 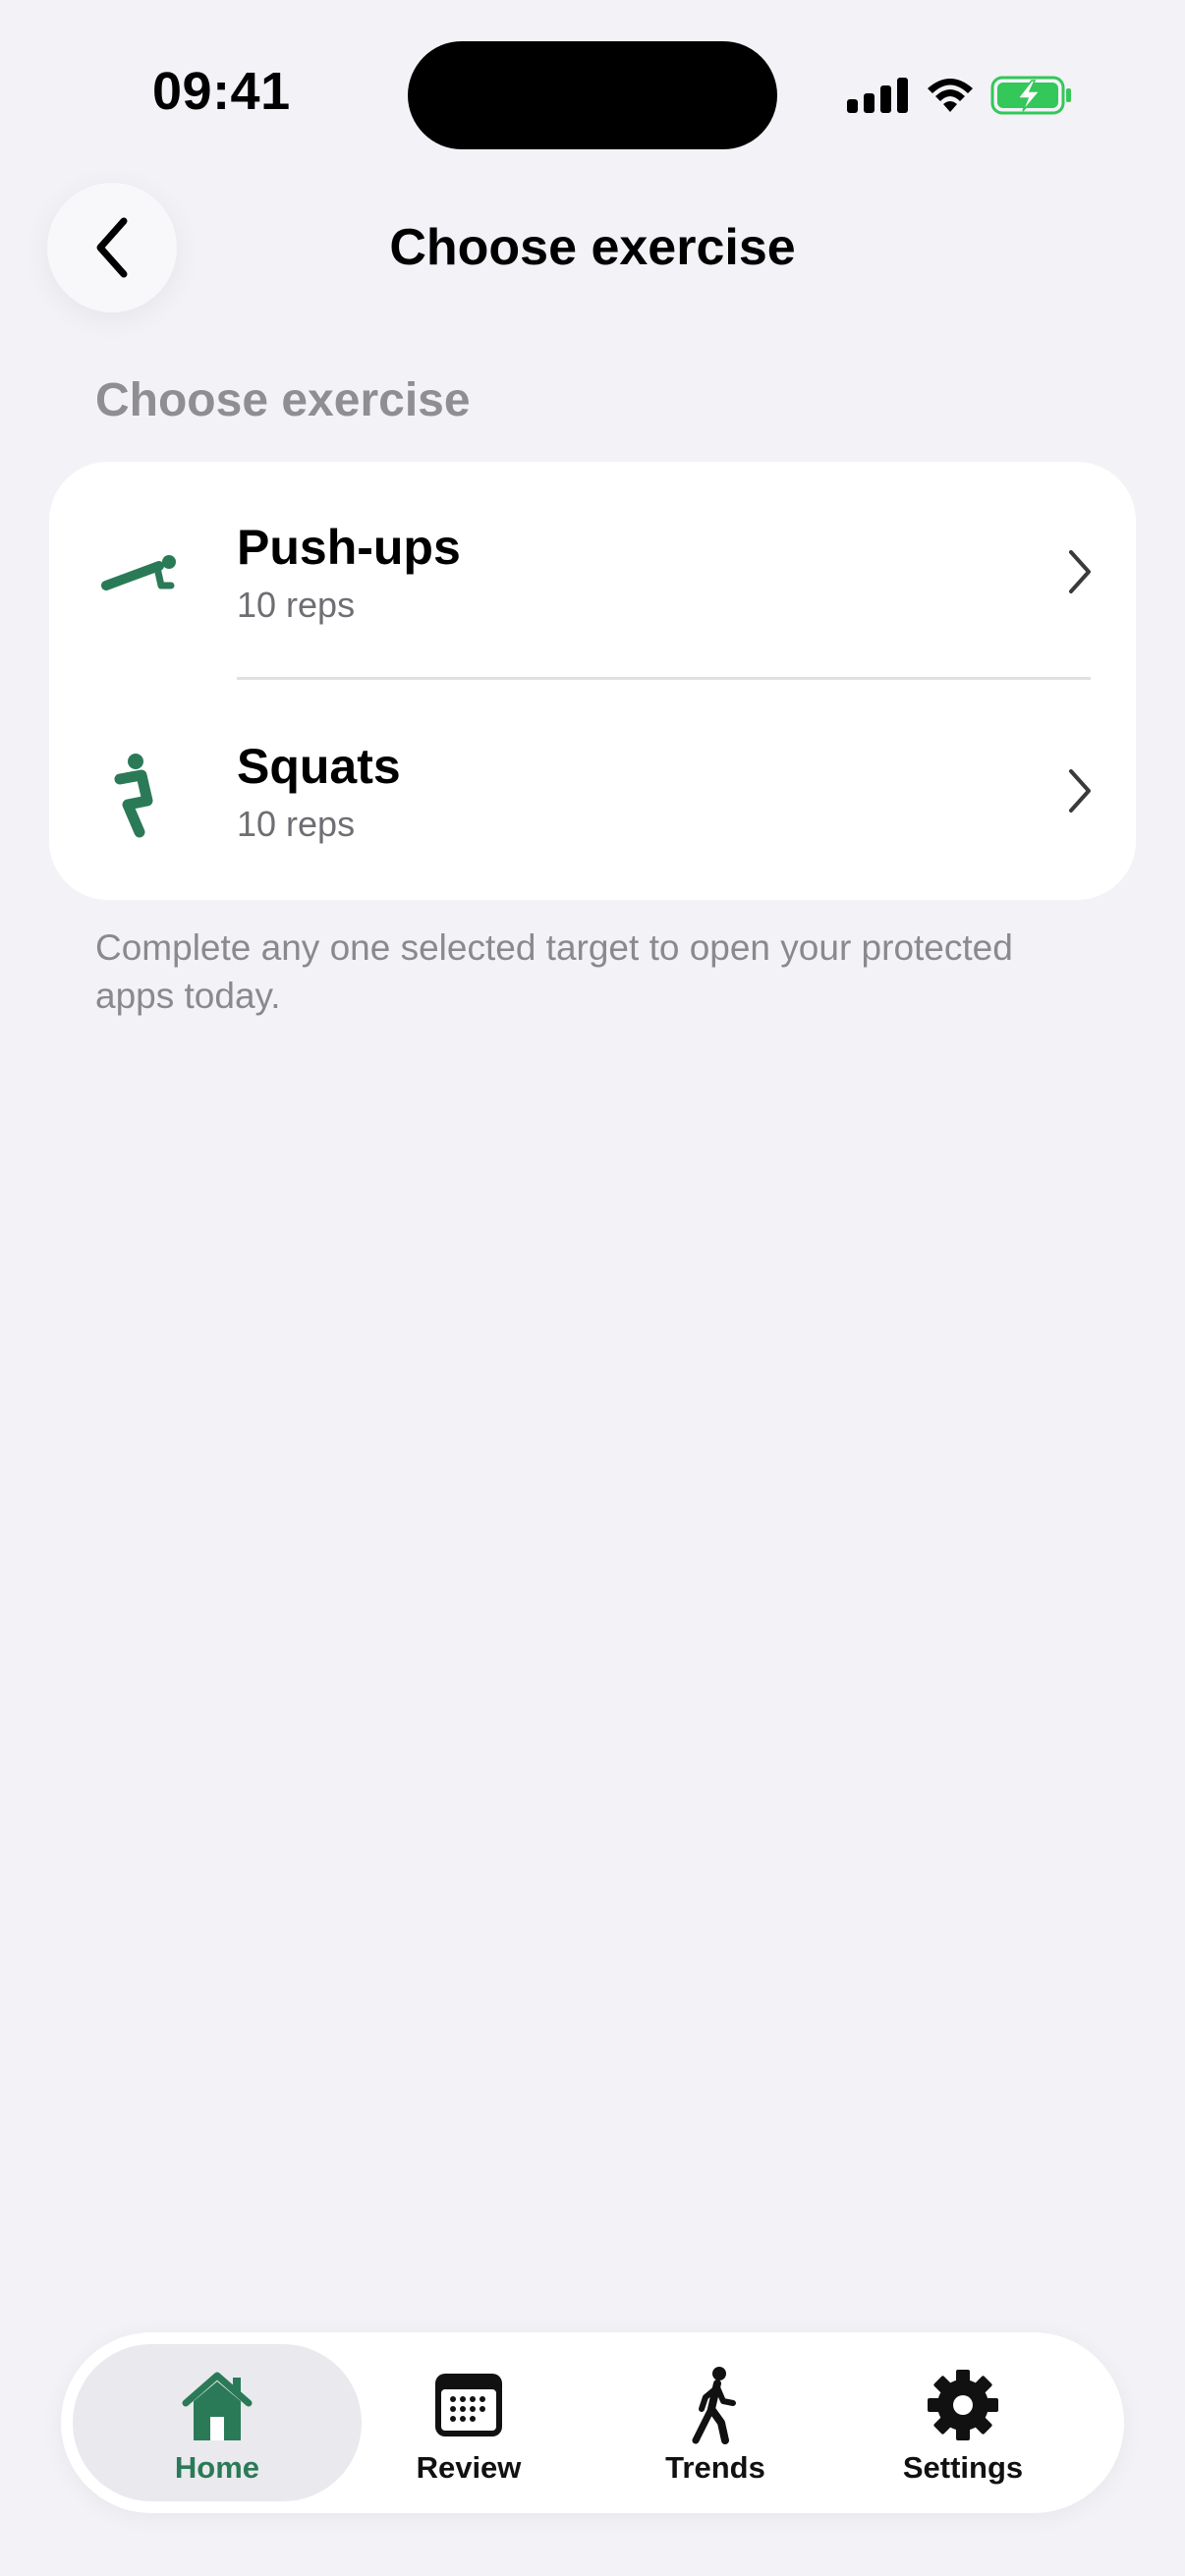 I want to click on tab-label: Review, so click(x=469, y=2467).